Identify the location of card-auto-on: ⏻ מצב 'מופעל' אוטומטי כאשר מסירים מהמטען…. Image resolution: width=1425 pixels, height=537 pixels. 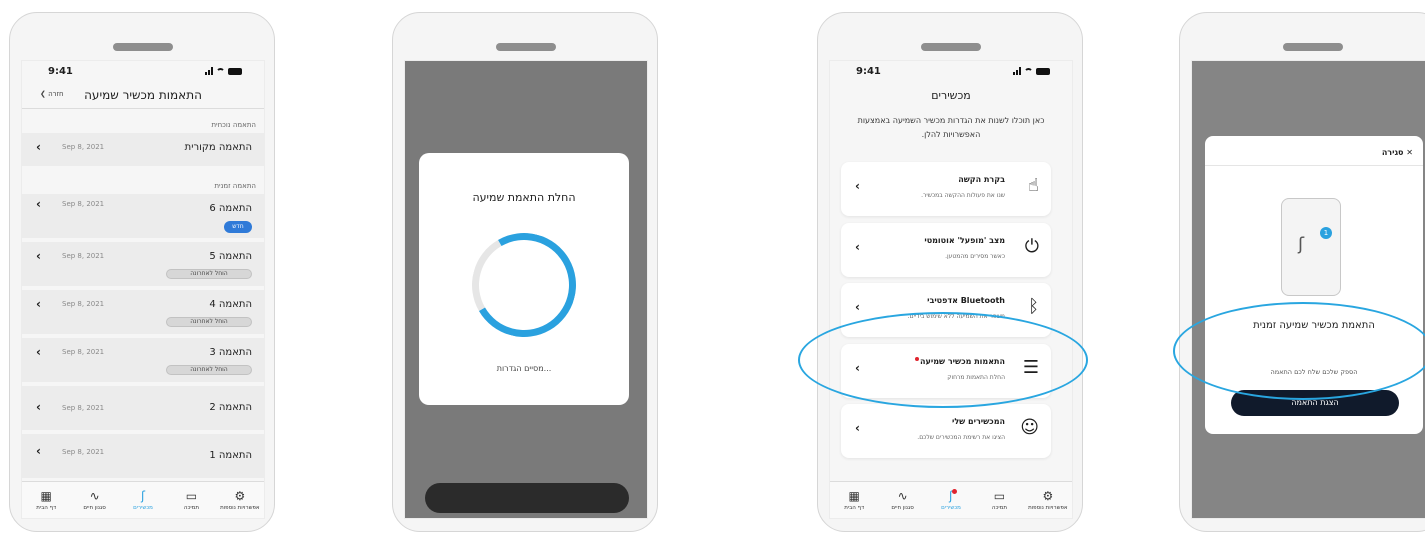
(946, 250).